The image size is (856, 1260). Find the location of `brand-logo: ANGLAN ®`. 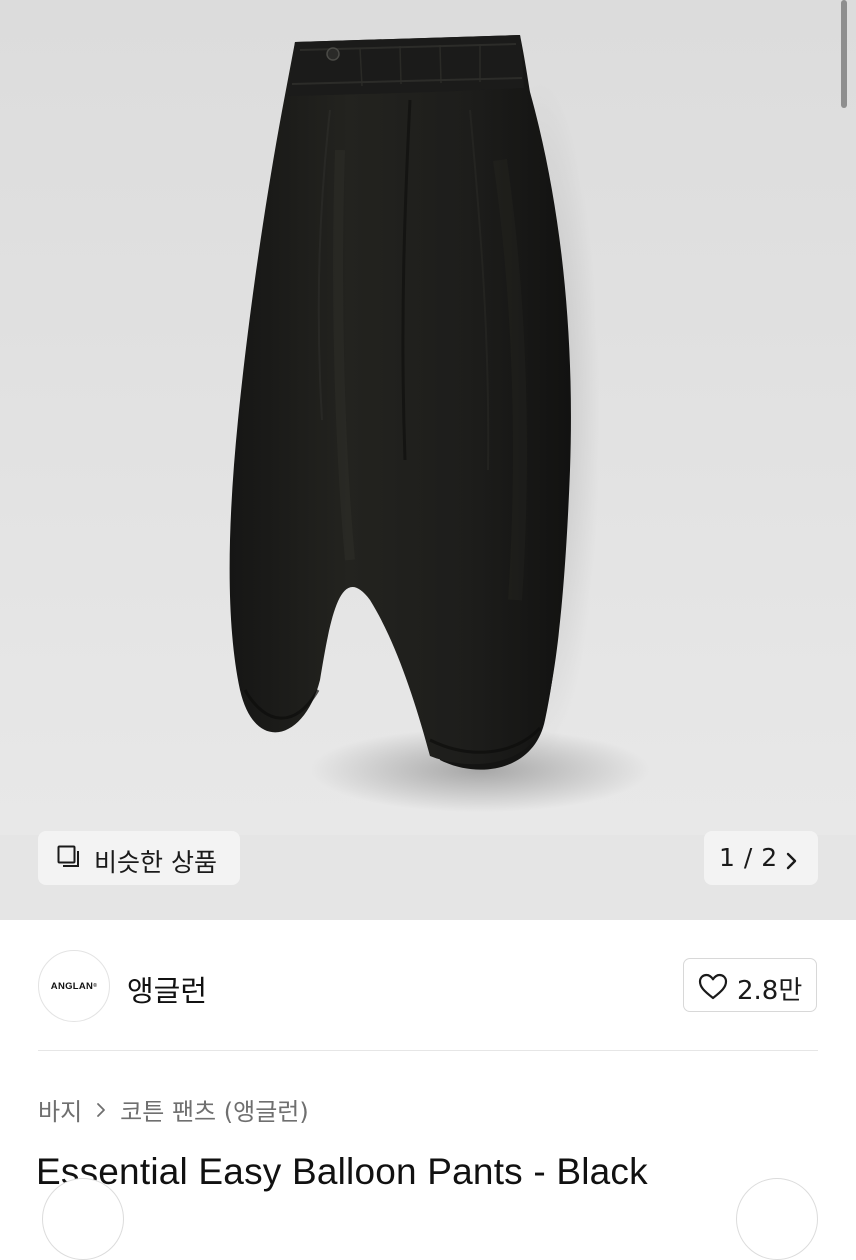

brand-logo: ANGLAN ® is located at coordinates (74, 986).